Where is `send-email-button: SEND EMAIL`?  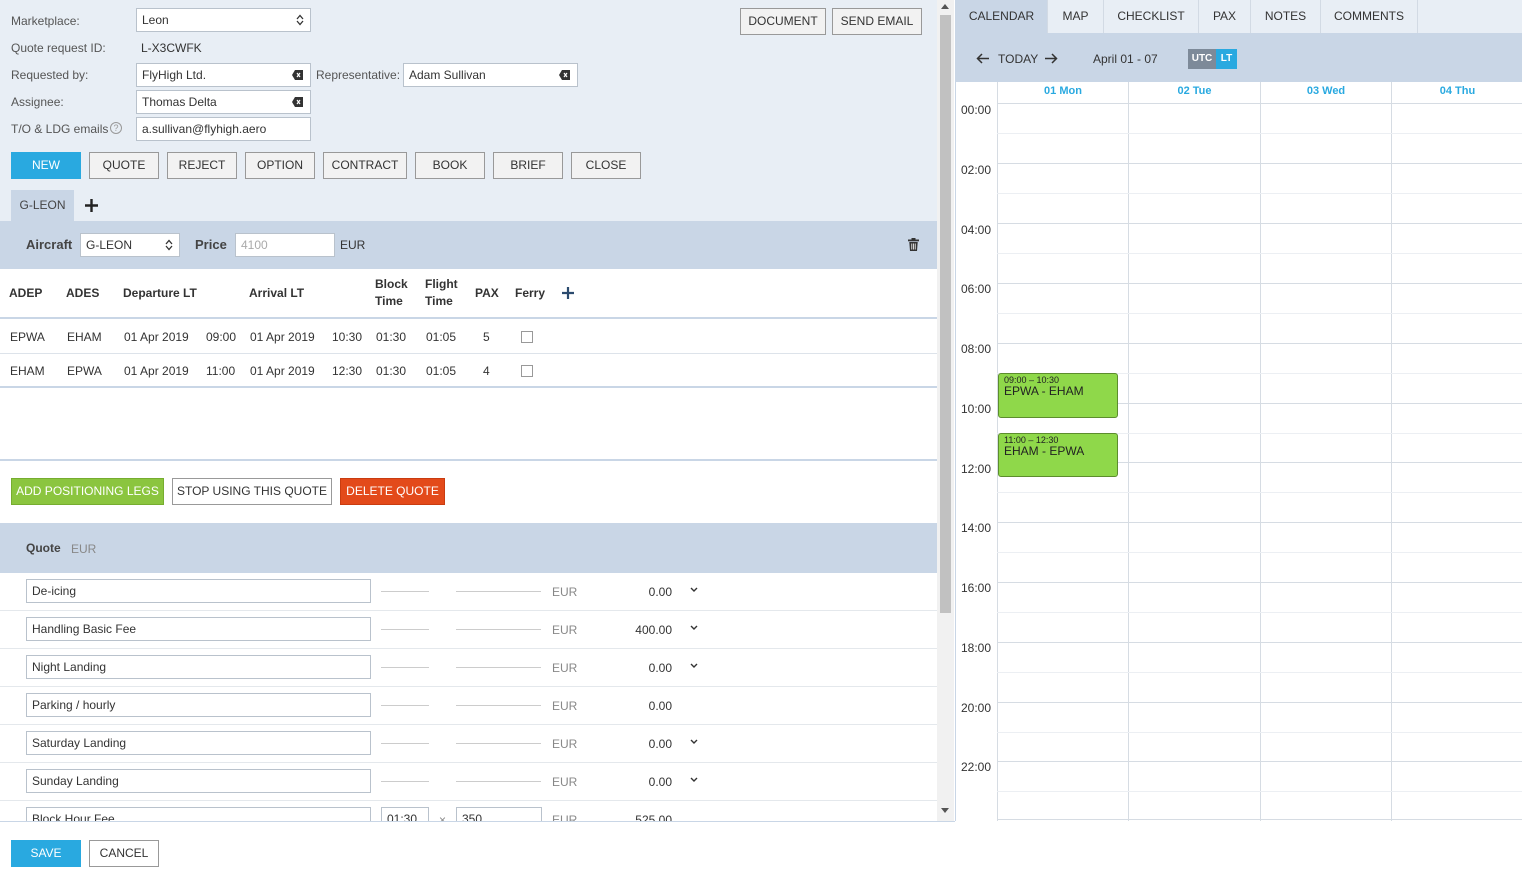
send-email-button: SEND EMAIL is located at coordinates (877, 21).